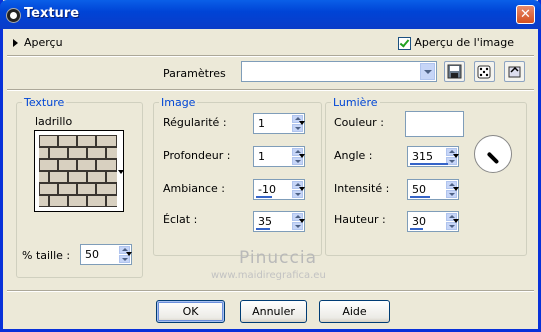 This screenshot has height=332, width=541. I want to click on ok-button: OK, so click(190, 311).